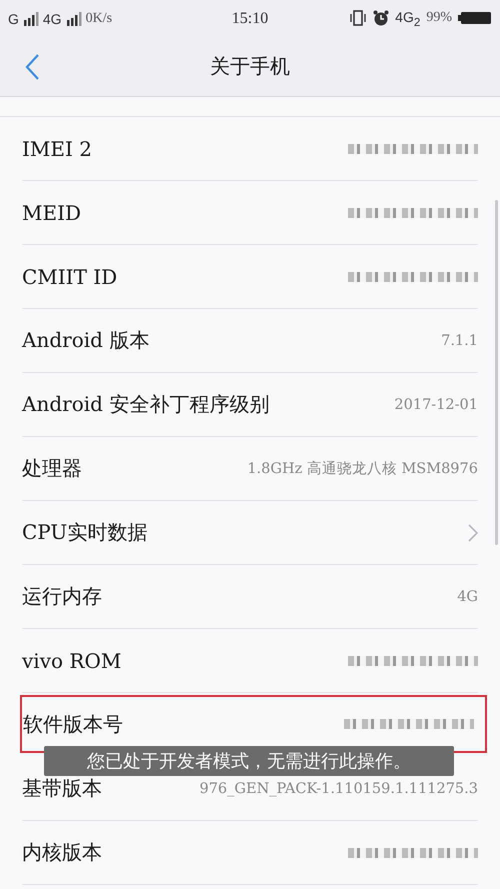  What do you see at coordinates (13, 18) in the screenshot?
I see `sim-label: G` at bounding box center [13, 18].